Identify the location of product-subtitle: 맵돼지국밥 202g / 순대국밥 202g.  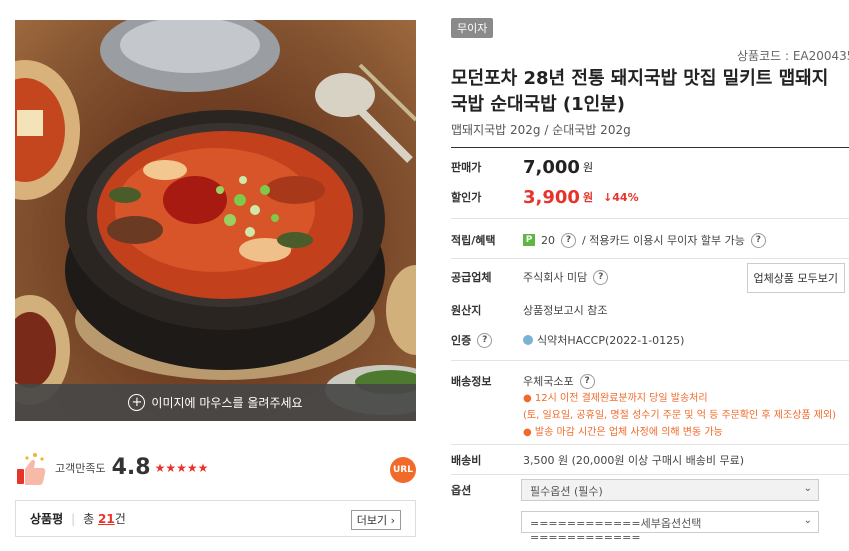
(541, 130).